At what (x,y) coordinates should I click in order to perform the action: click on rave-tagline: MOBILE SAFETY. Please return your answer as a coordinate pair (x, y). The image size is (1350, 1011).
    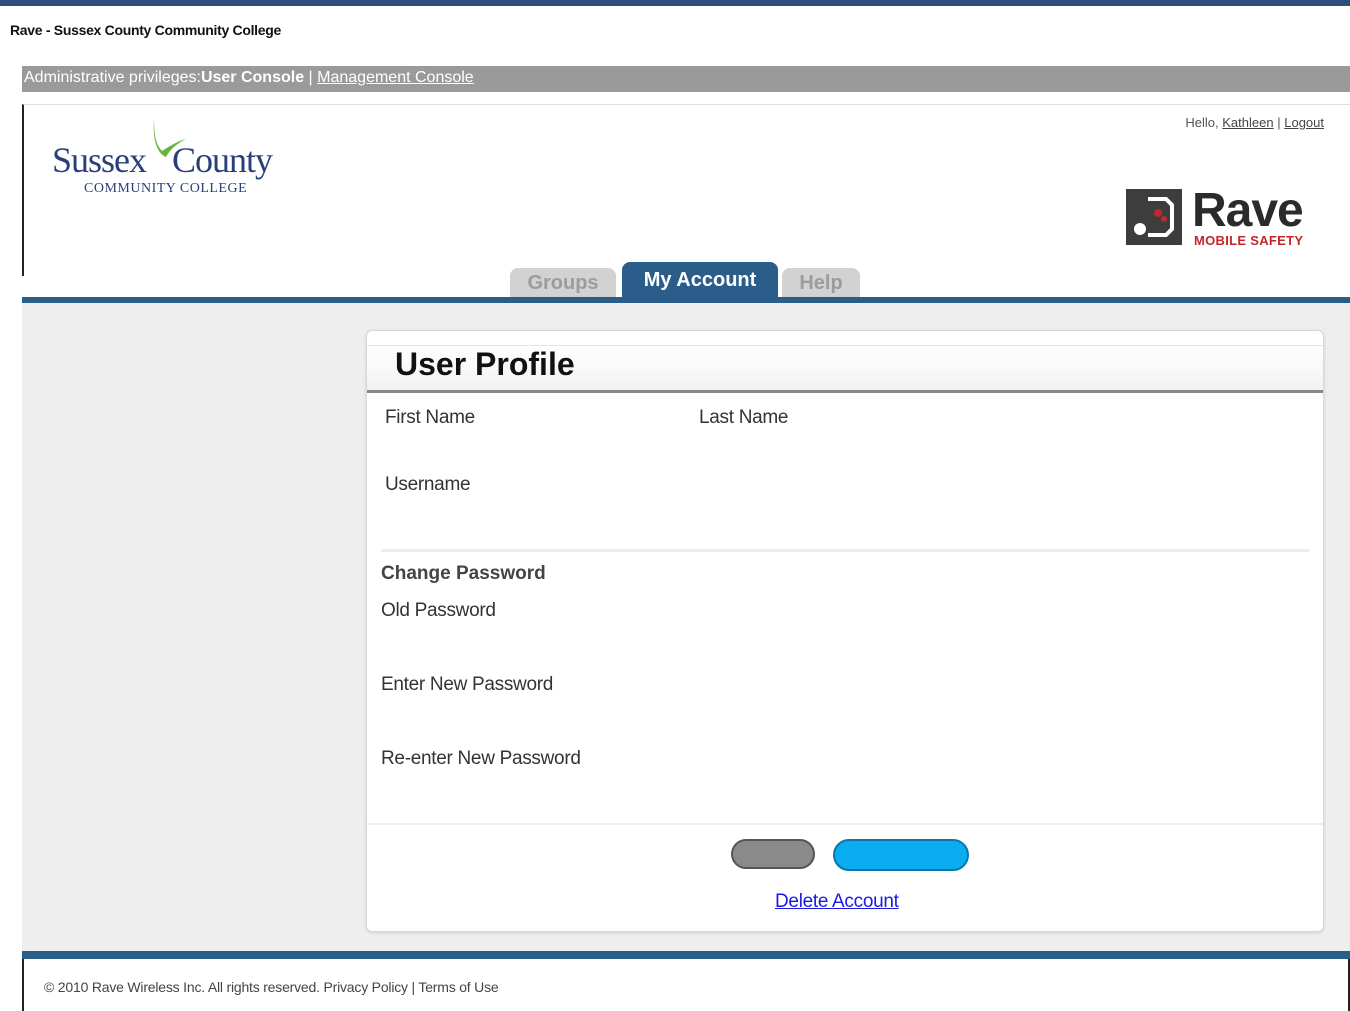
    Looking at the image, I should click on (1249, 240).